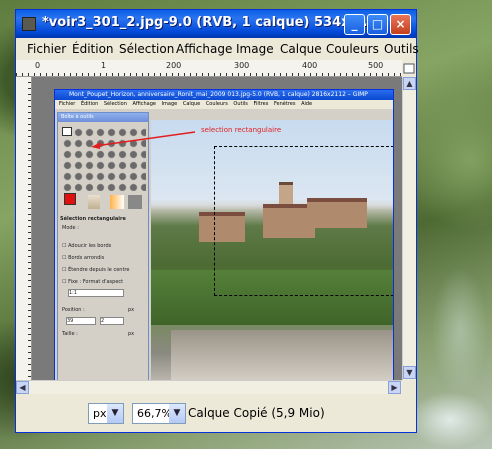 Image resolution: width=492 pixels, height=449 pixels. What do you see at coordinates (146, 49) in the screenshot?
I see `menu-selection: Sélection` at bounding box center [146, 49].